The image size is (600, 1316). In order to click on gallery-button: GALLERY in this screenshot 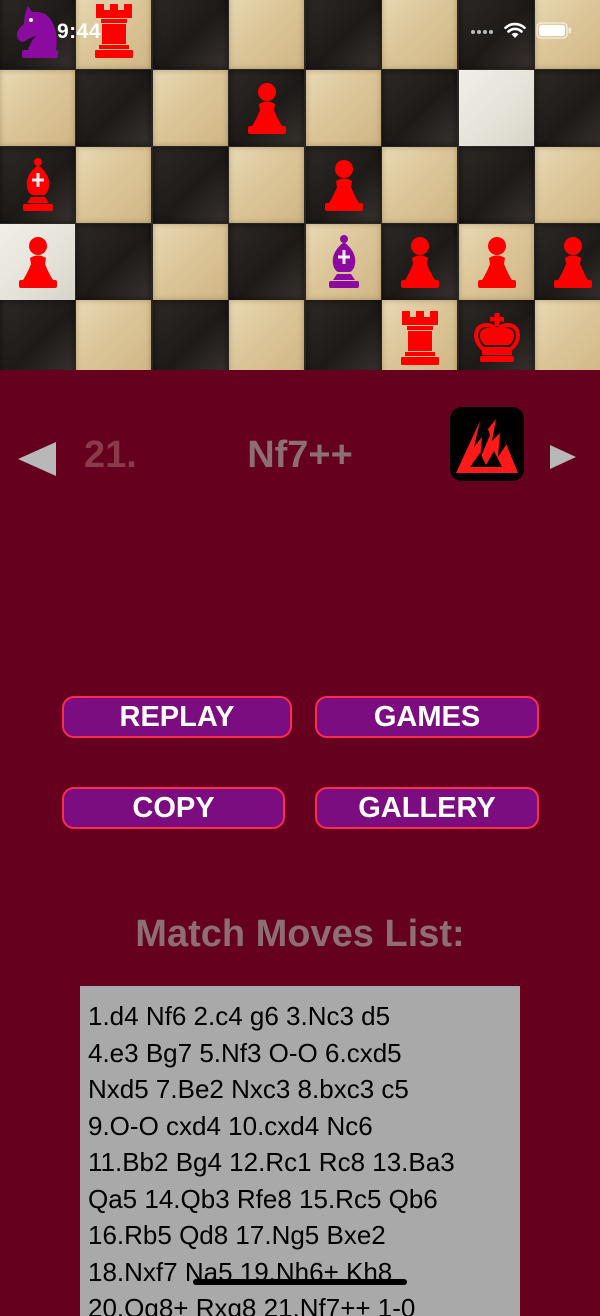, I will do `click(427, 808)`.